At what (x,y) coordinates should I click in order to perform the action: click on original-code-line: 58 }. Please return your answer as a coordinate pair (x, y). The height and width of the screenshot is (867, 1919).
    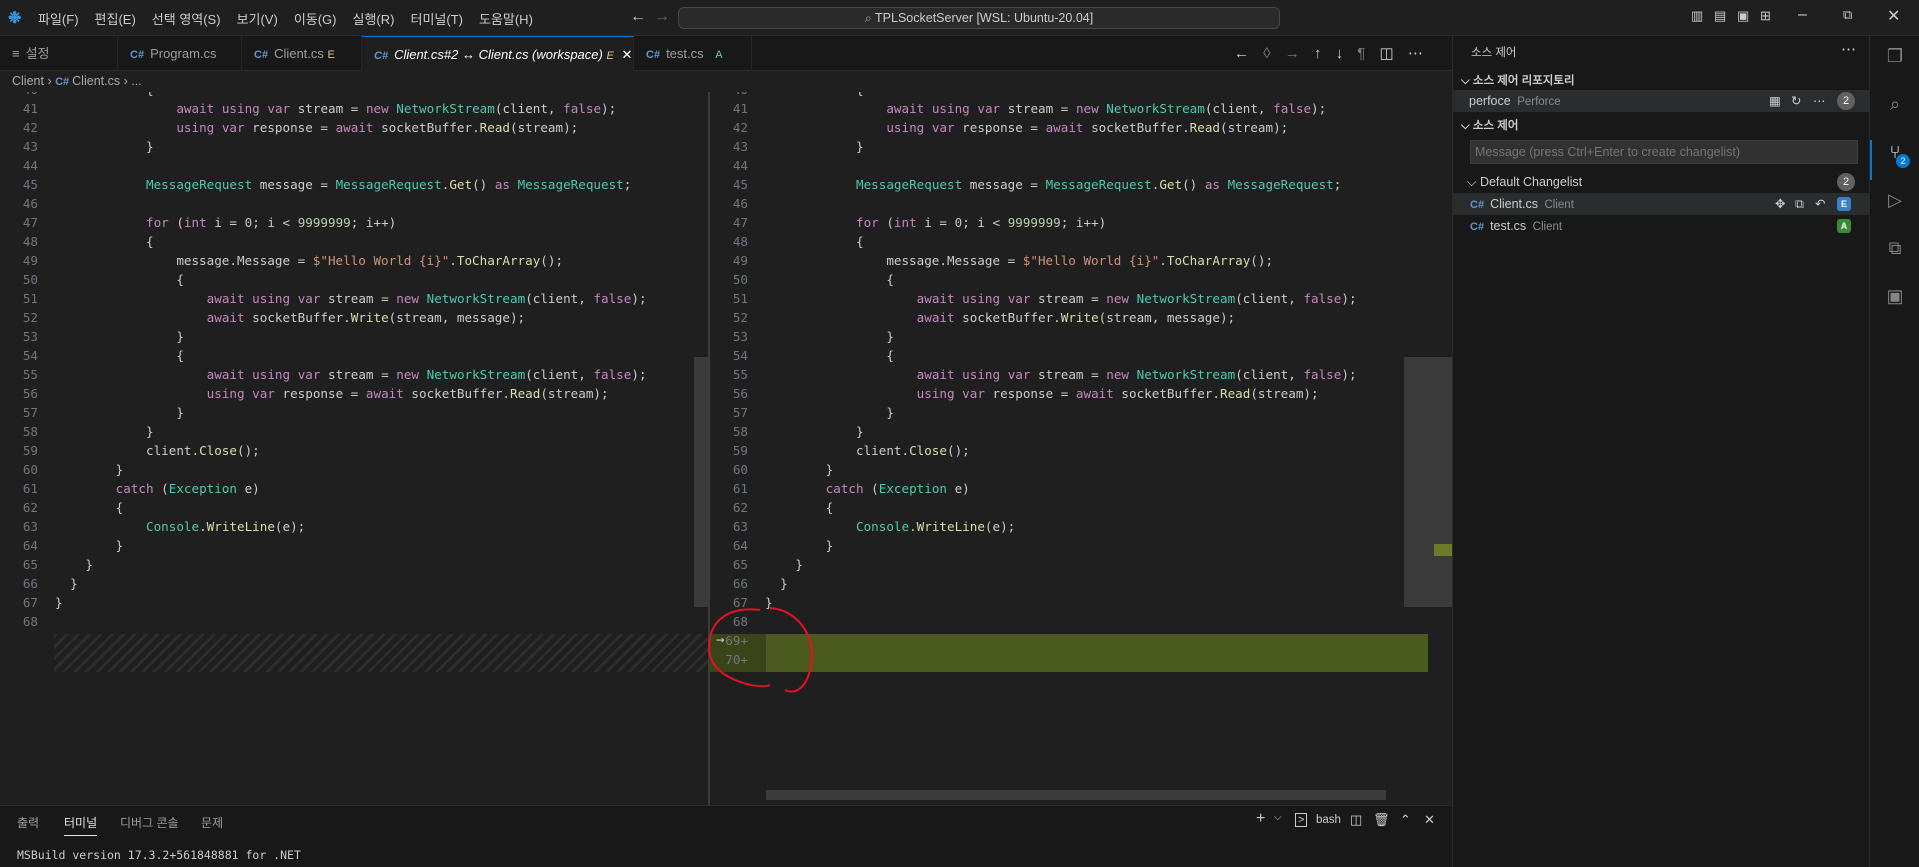
    Looking at the image, I should click on (354, 431).